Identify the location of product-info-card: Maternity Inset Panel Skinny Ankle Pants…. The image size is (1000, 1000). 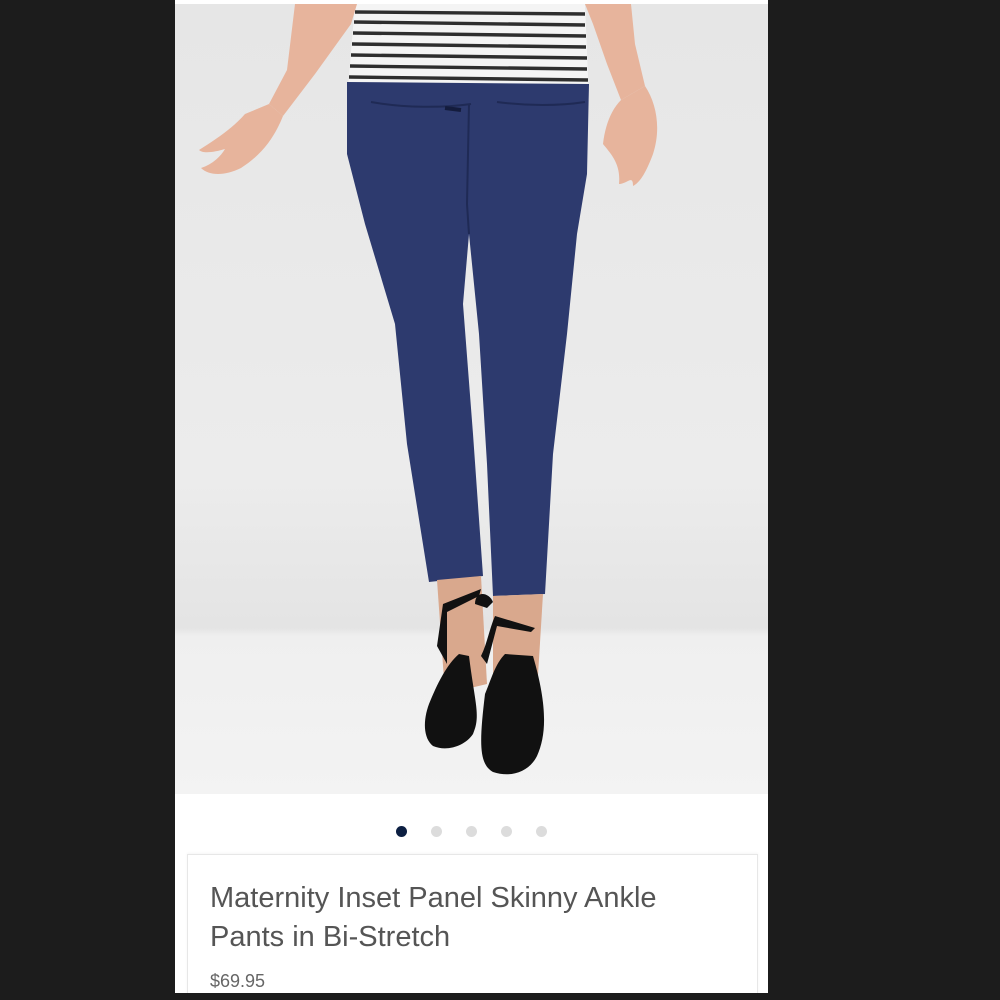
(472, 923).